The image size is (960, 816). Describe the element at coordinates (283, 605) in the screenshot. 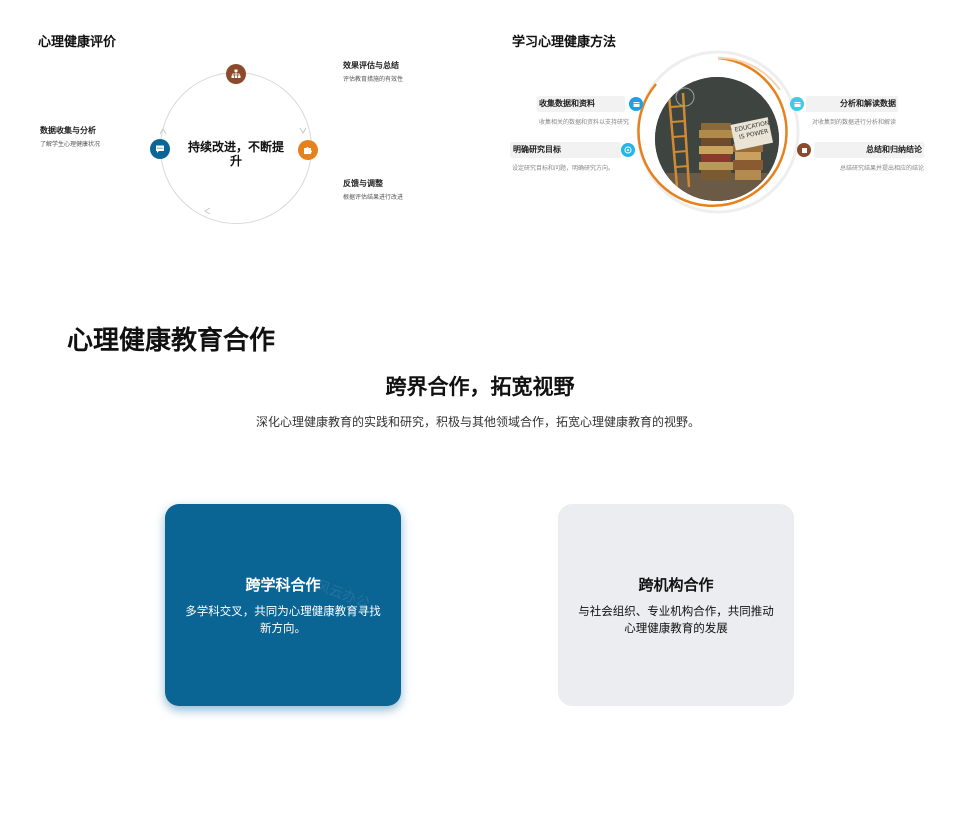

I see `card-interdisciplinary: 风云办公 跨学科合作 多学科交叉，共同为心理健康教育寻找新方向。` at that location.